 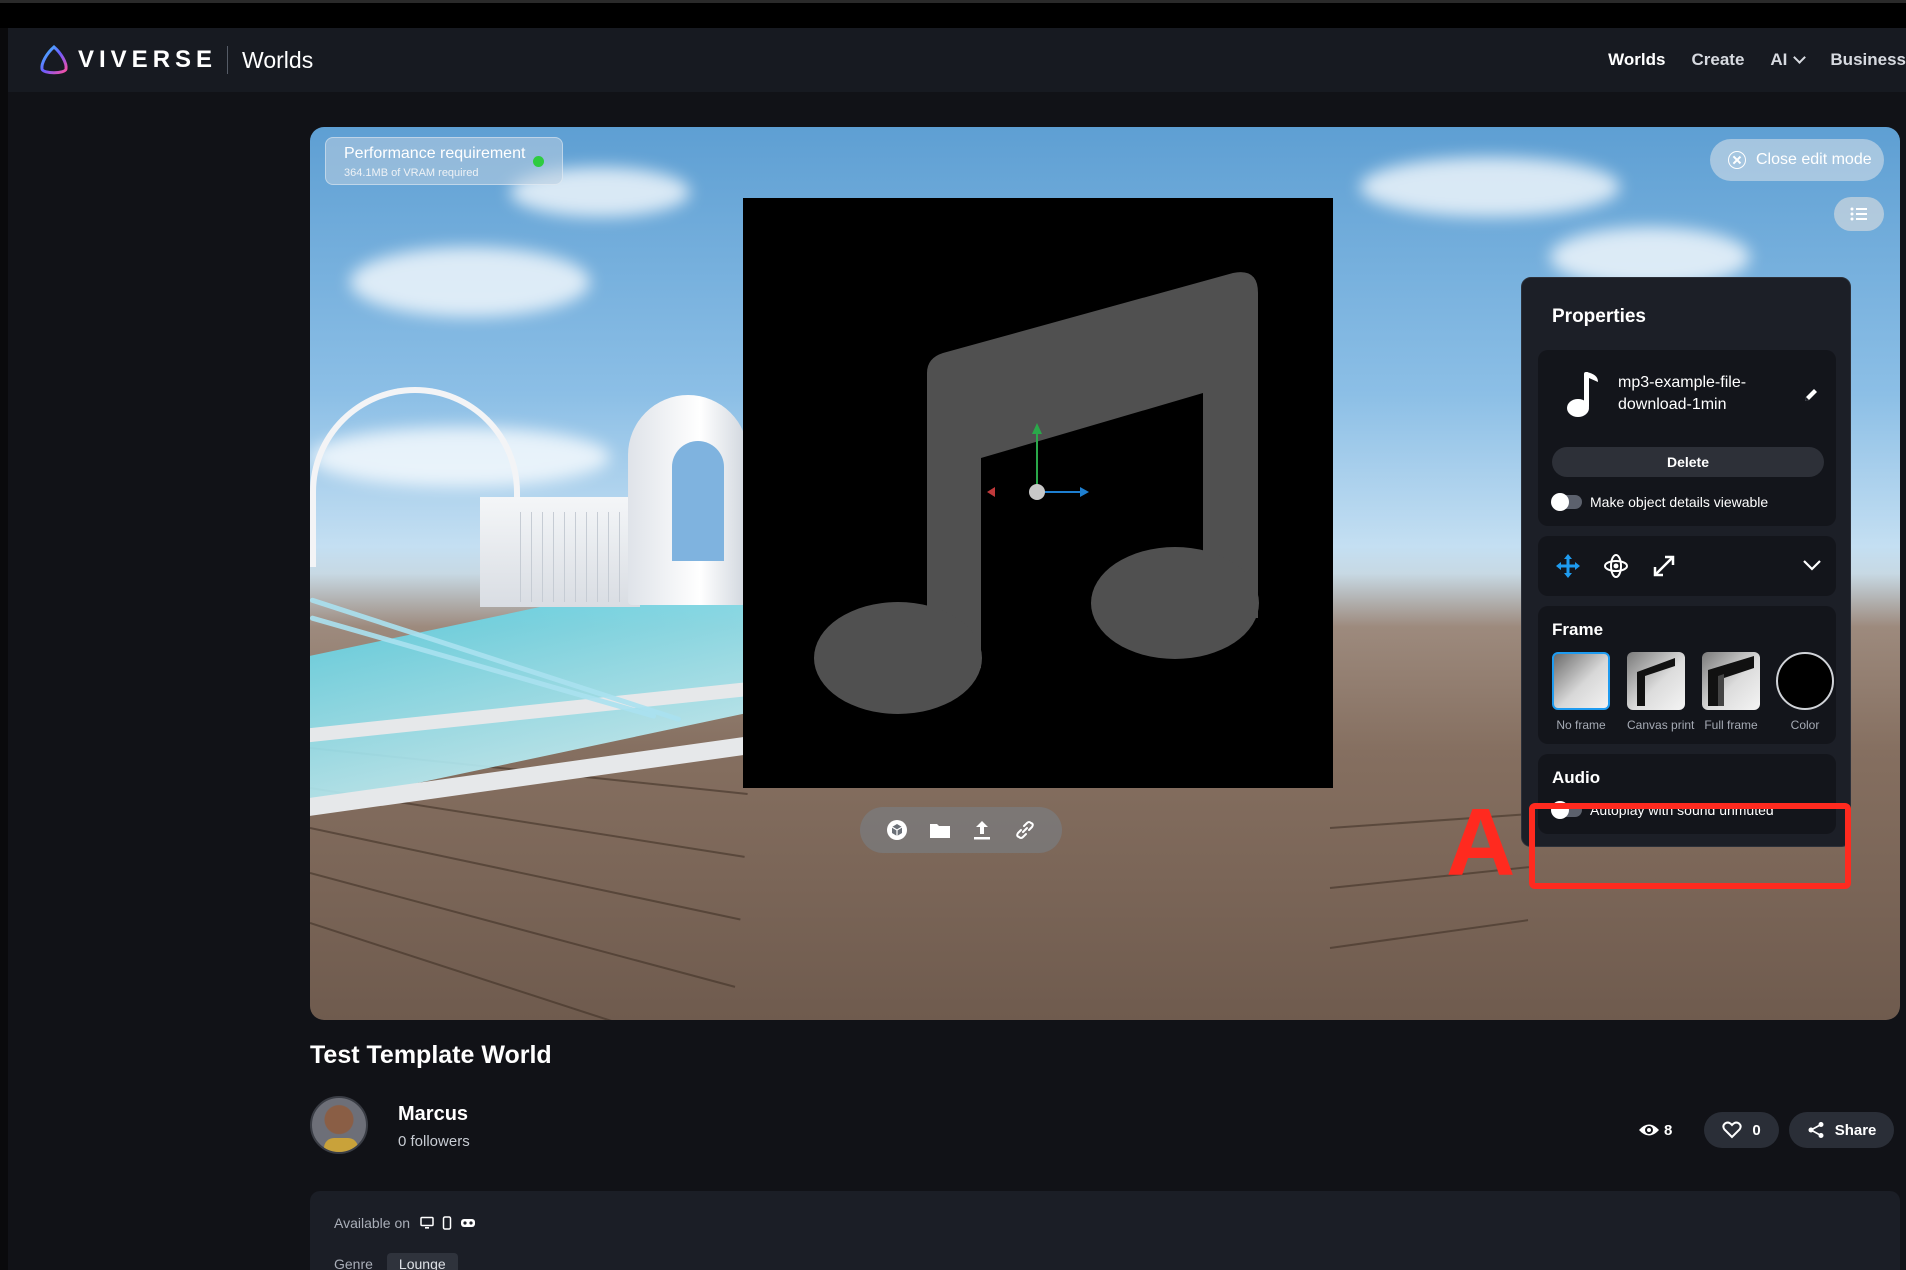 I want to click on genre-label: Genre, so click(x=353, y=1263).